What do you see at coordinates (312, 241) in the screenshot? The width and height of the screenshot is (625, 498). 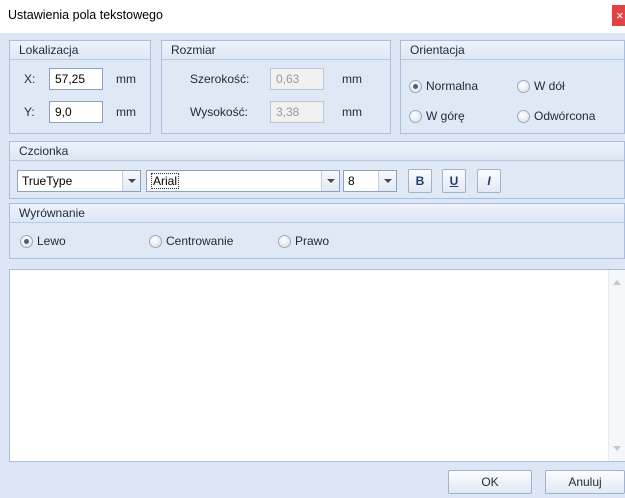 I see `radio-label: Prawo` at bounding box center [312, 241].